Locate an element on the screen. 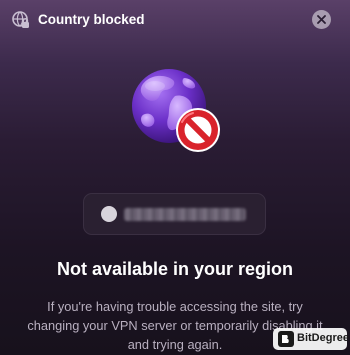  page-title: Not available in your region is located at coordinates (175, 269).